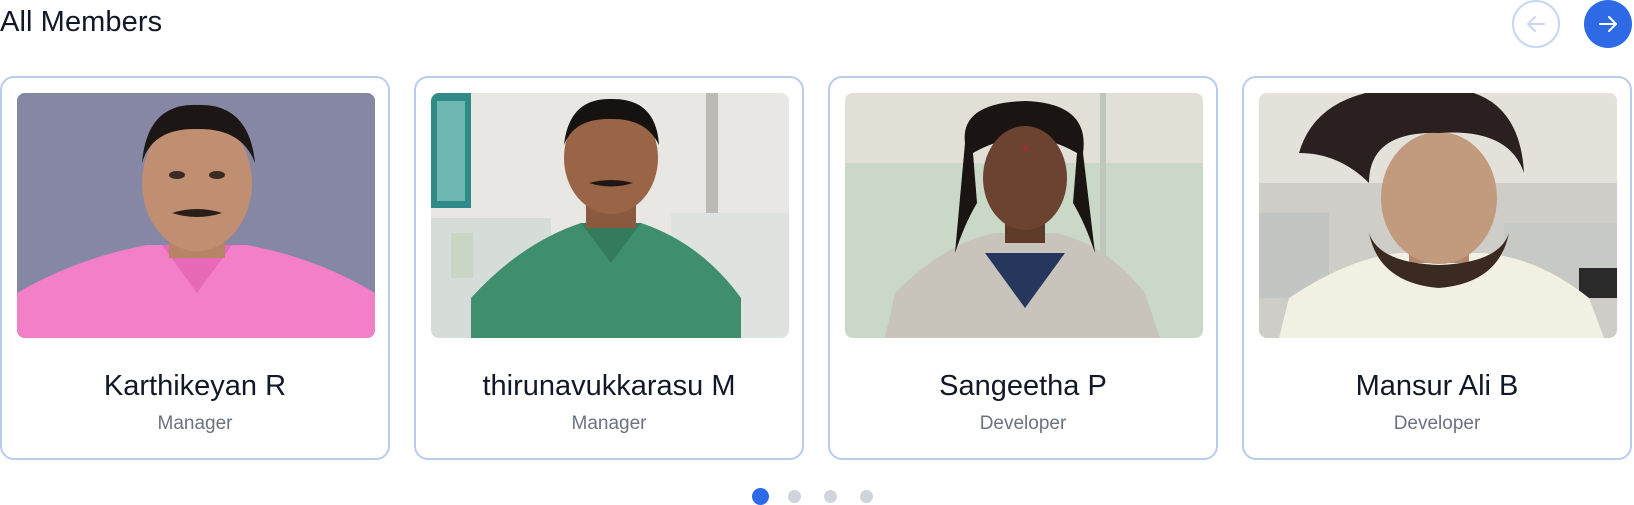 The image size is (1634, 505). I want to click on member-name: thirunavukkarasu M, so click(609, 386).